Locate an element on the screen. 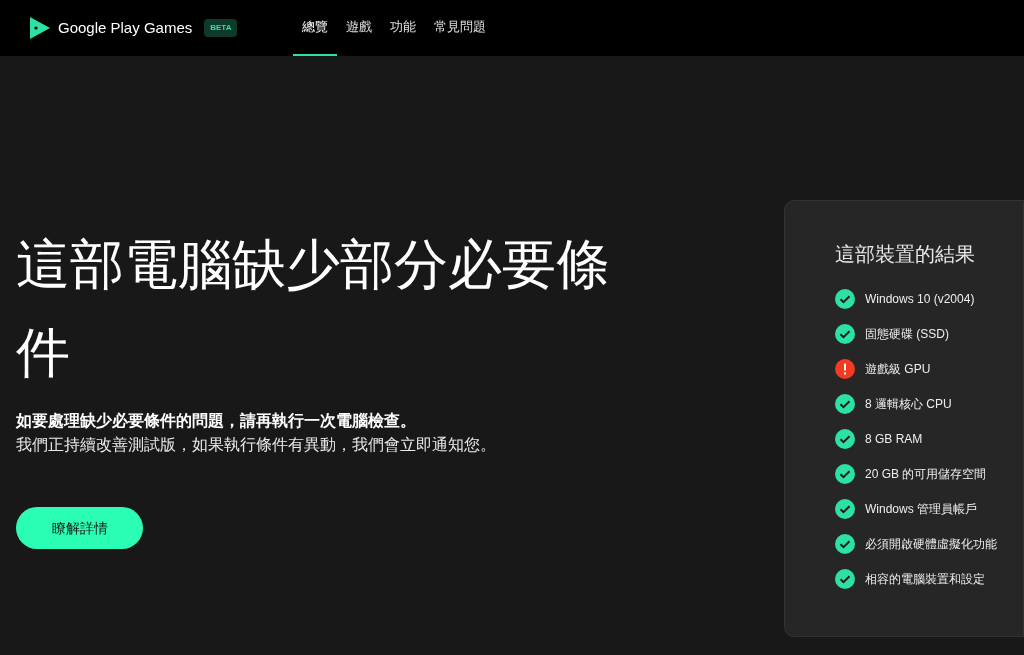  requirement-label: 固態硬碟 (SSD) is located at coordinates (907, 334).